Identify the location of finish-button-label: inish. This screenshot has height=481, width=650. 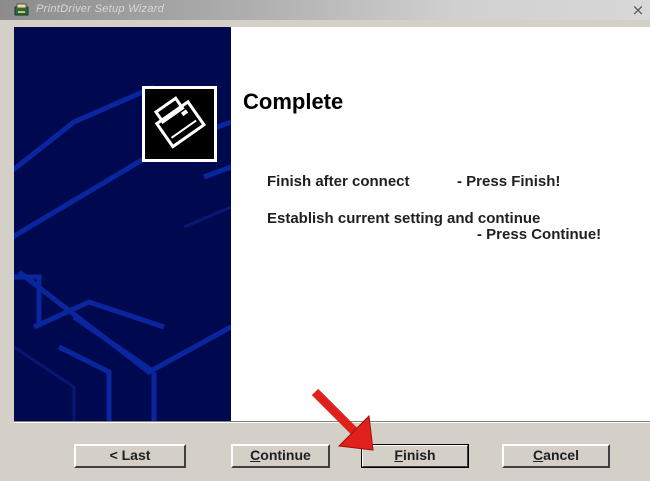
(419, 455).